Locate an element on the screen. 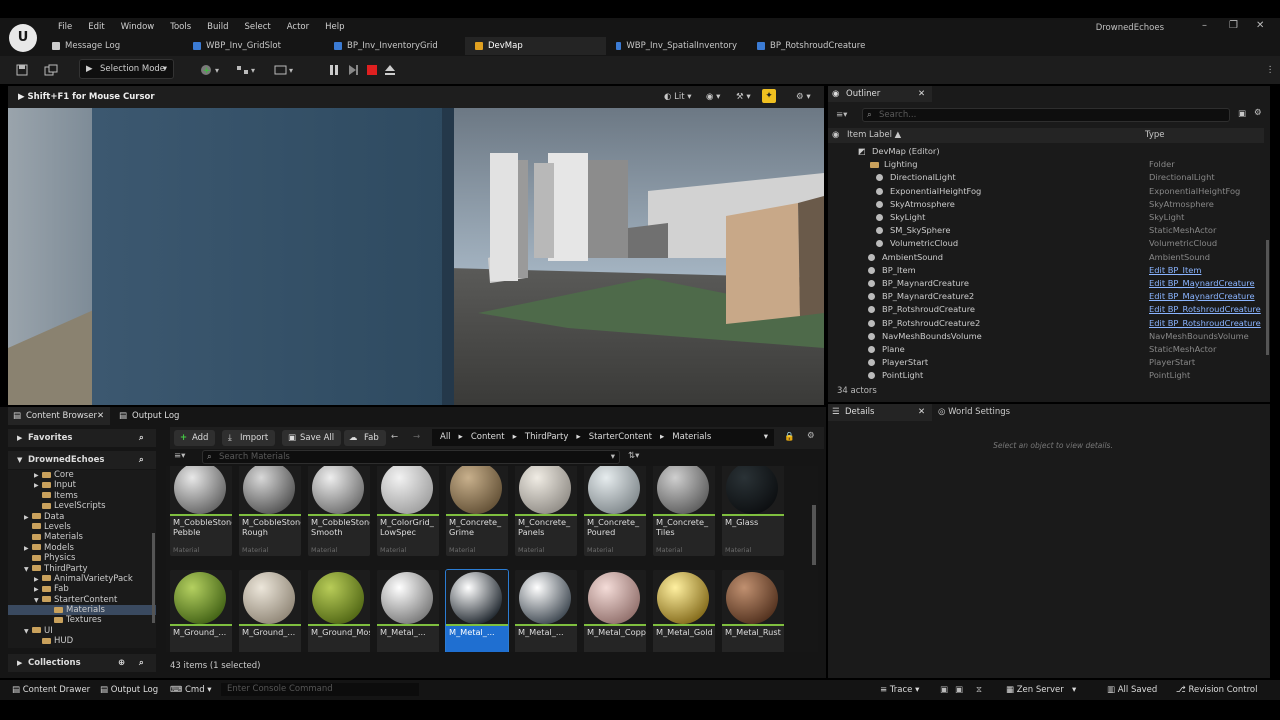 This screenshot has height=720, width=1280. asset-tile: M_CobbleStone_ Pebble Material is located at coordinates (201, 511).